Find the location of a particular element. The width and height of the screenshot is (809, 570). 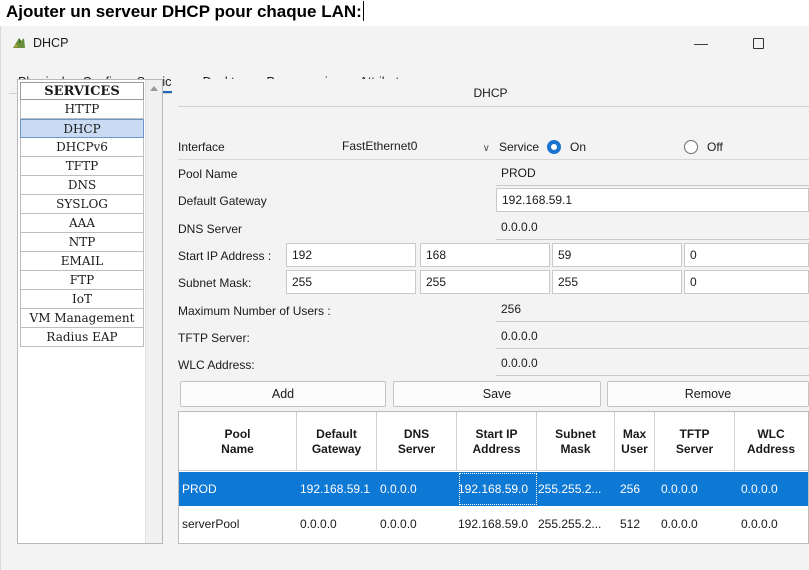

max-users-label: Maximum Number of Users : is located at coordinates (254, 311).